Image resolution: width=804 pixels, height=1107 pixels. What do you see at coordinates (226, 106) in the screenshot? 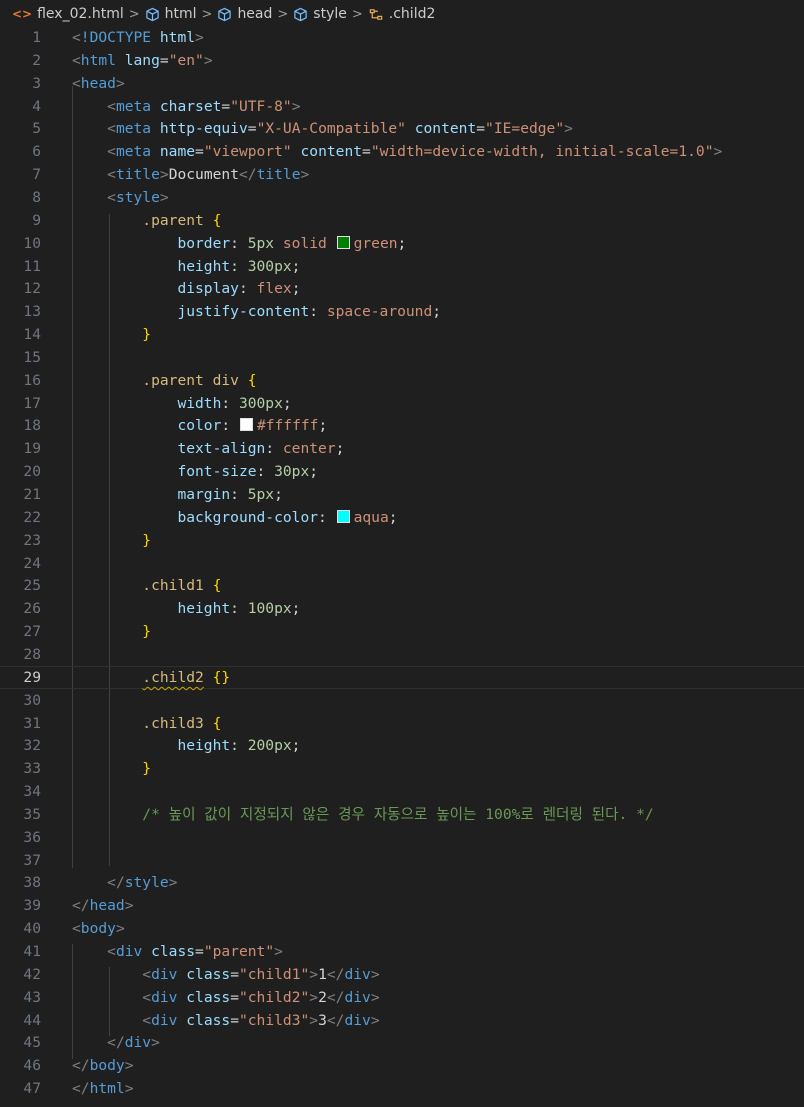
I see `code-token: =` at bounding box center [226, 106].